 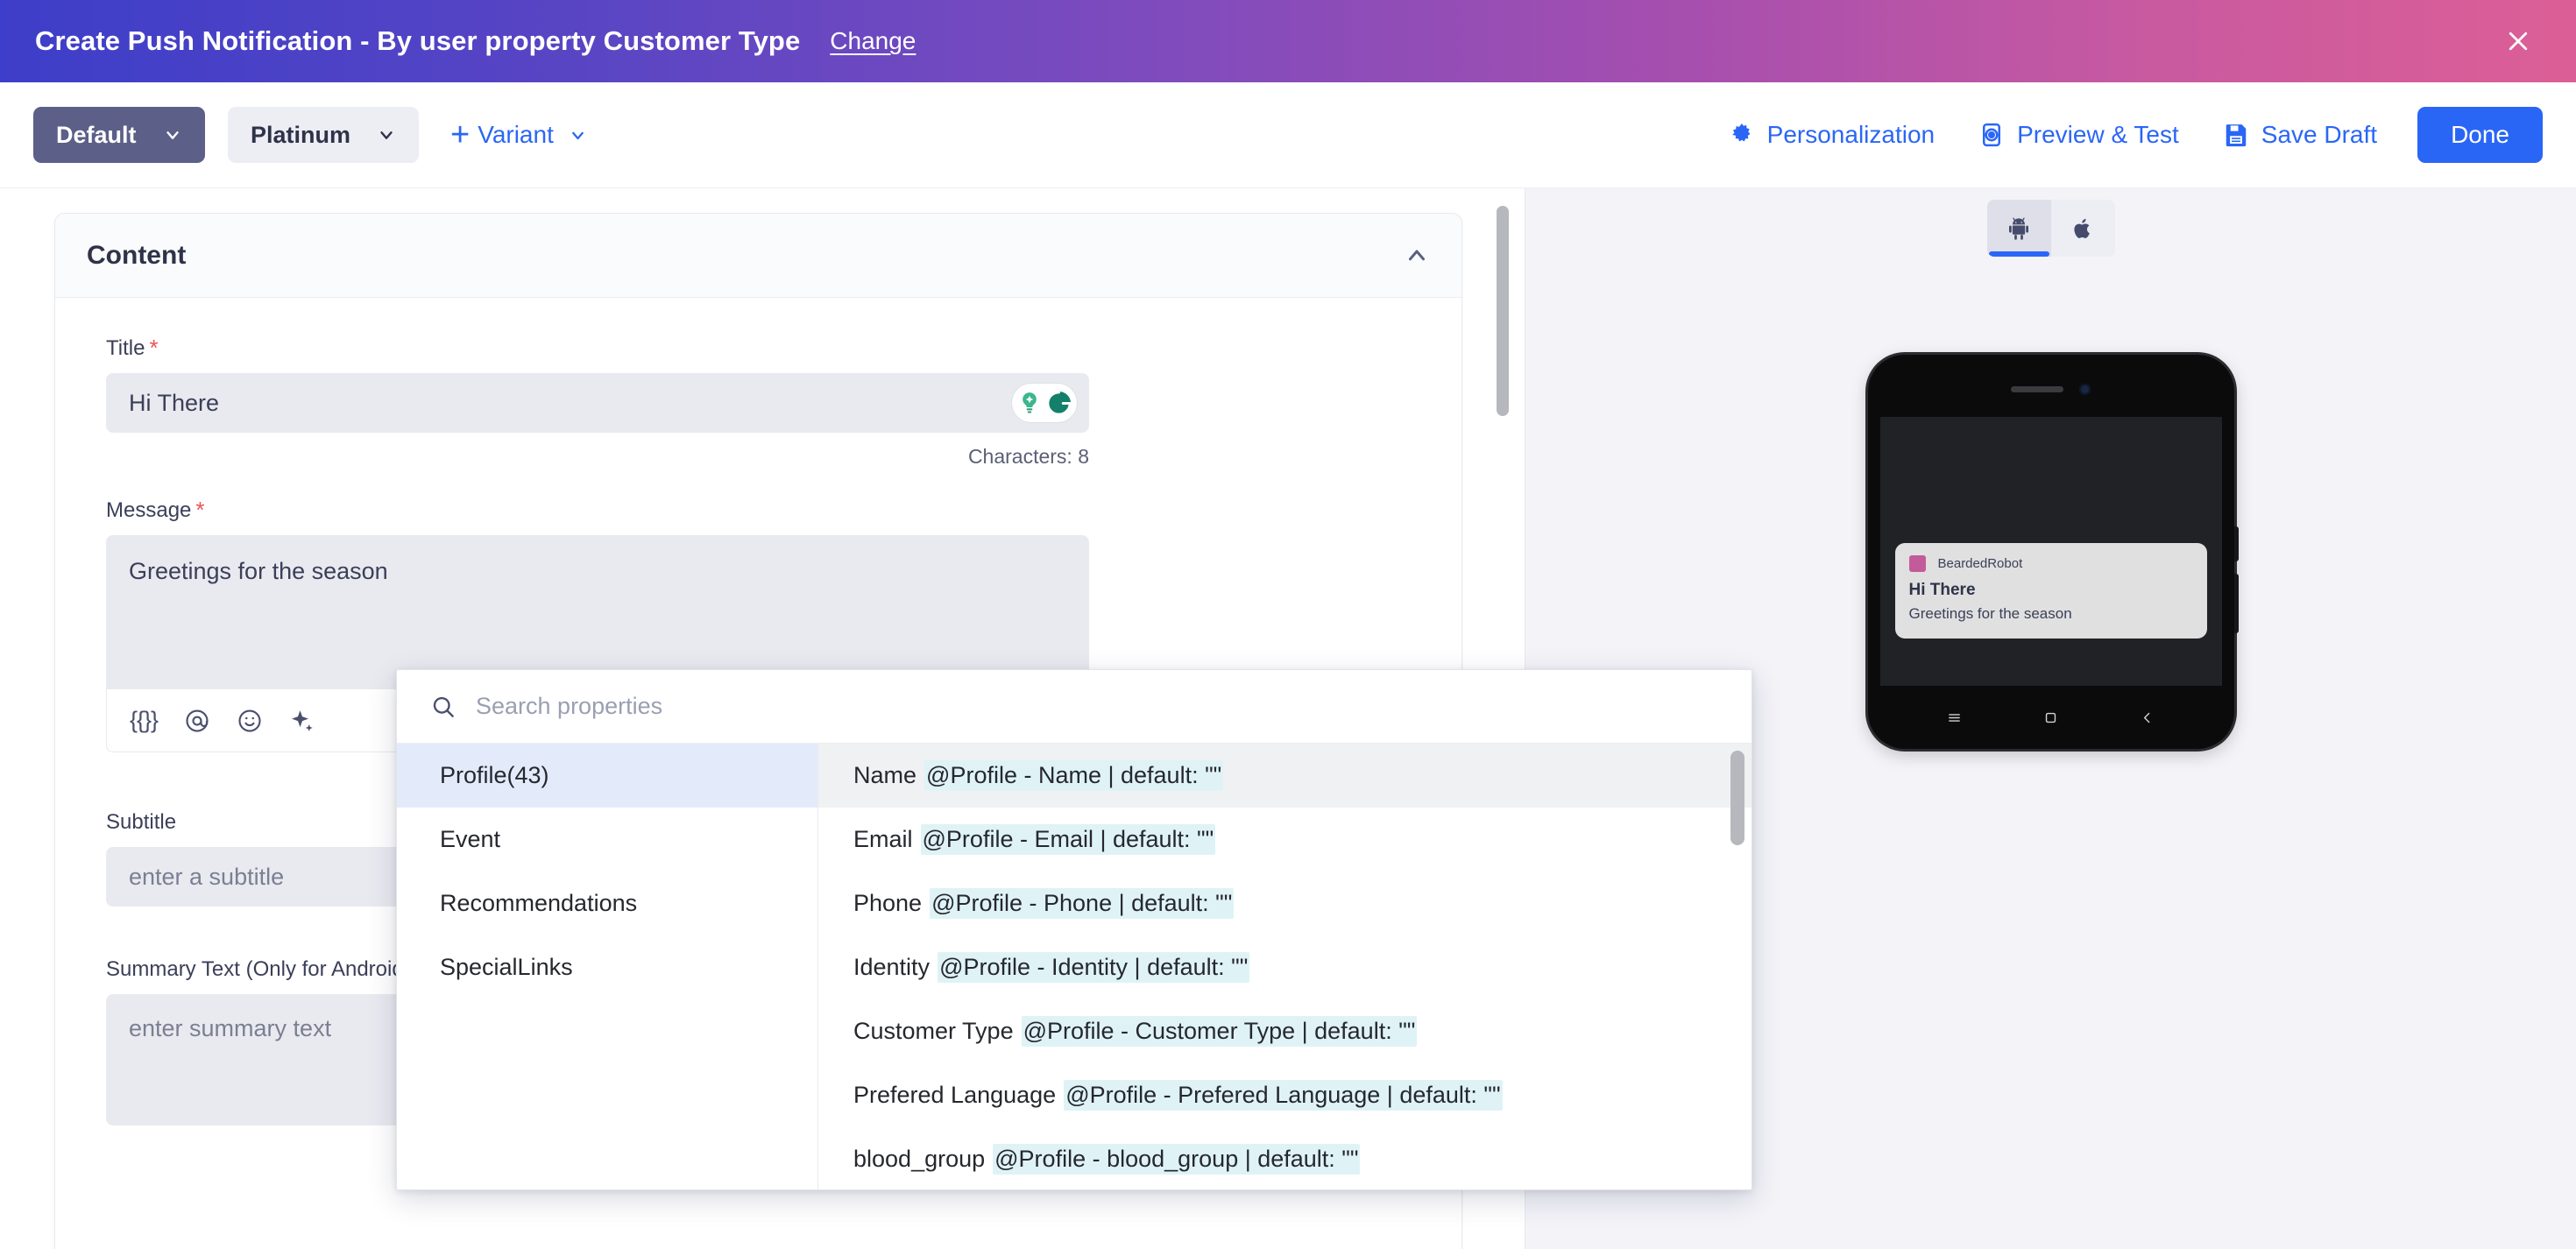 I want to click on phone-speaker, so click(x=2037, y=389).